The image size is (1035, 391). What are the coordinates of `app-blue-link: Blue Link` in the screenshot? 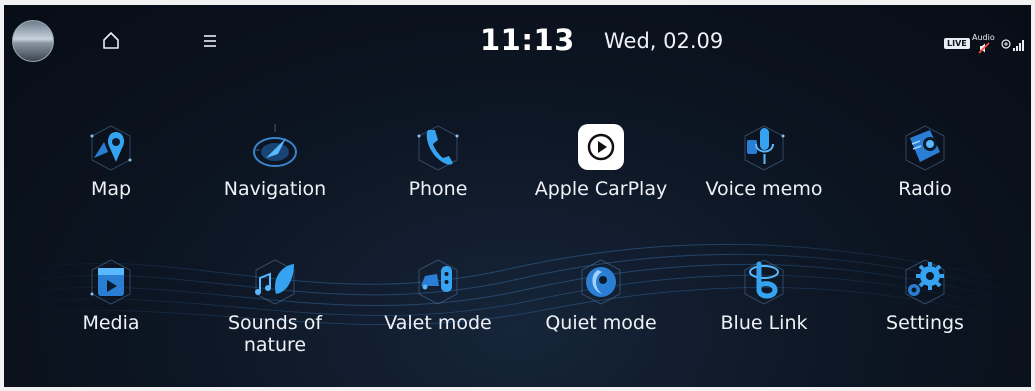 It's located at (764, 316).